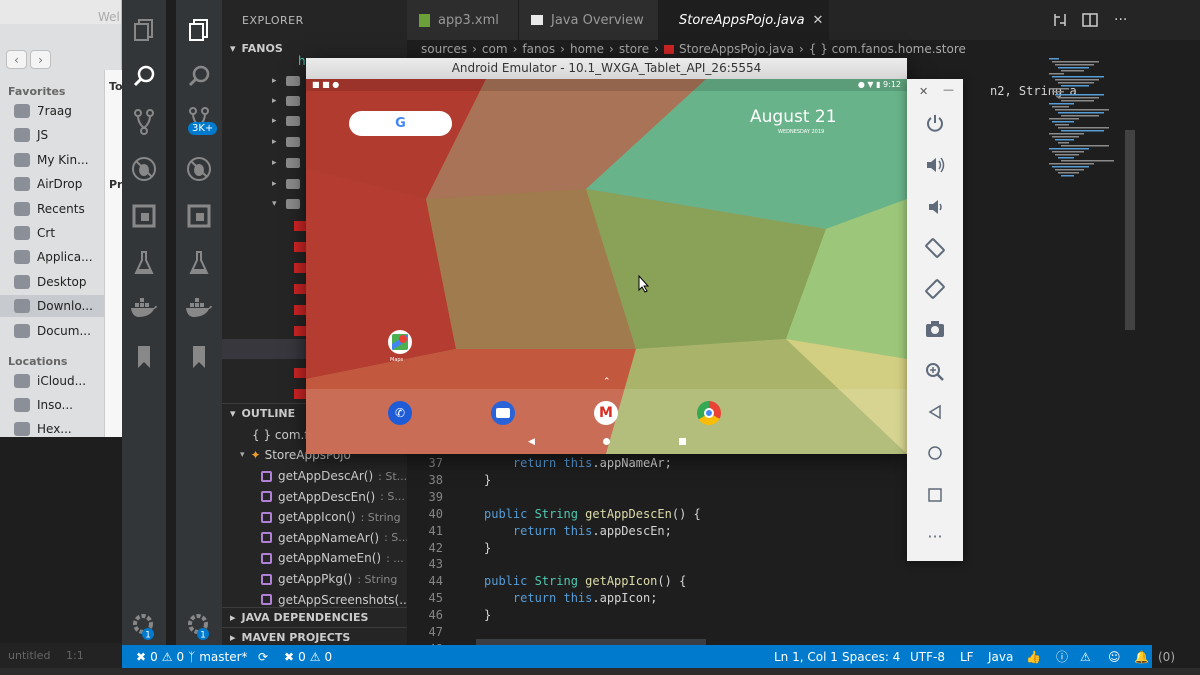 This screenshot has width=1200, height=675. What do you see at coordinates (709, 413) in the screenshot?
I see `chrome-app-icon` at bounding box center [709, 413].